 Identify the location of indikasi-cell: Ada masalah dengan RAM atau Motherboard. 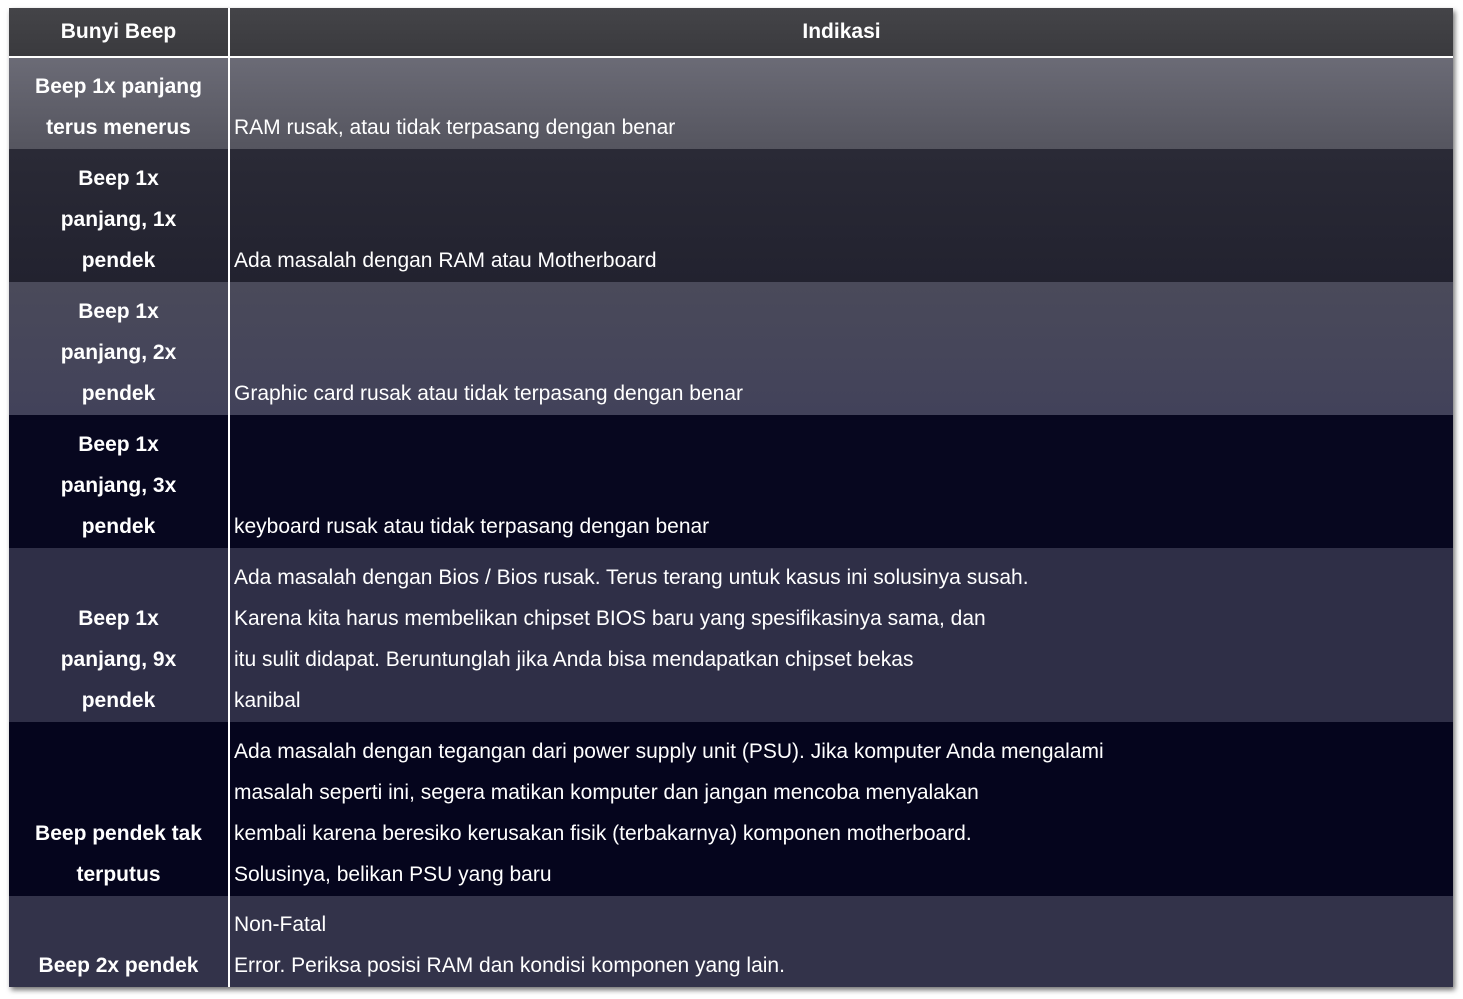
(841, 215).